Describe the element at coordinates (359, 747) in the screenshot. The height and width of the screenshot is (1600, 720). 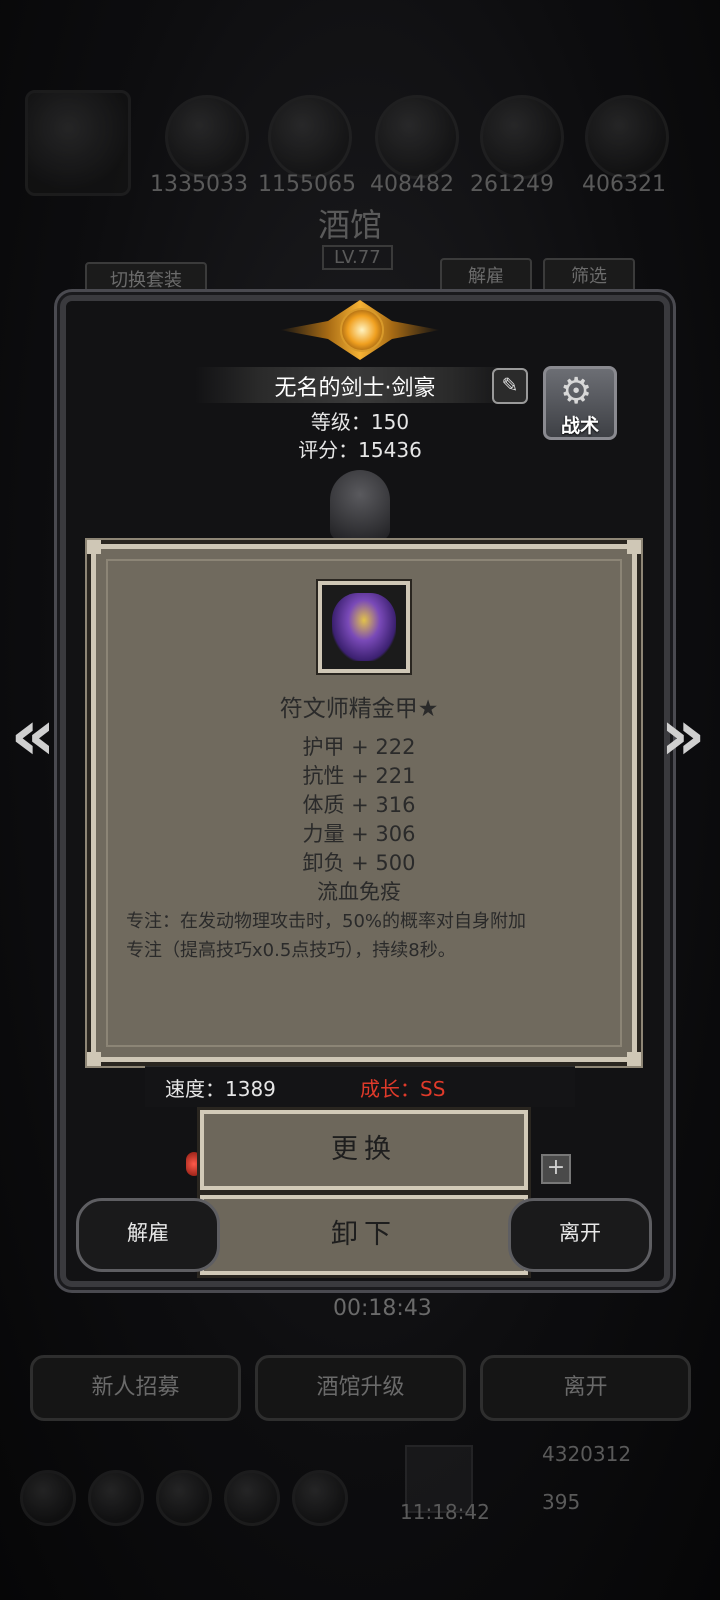
I see `item-stat: 护甲 + 222` at that location.